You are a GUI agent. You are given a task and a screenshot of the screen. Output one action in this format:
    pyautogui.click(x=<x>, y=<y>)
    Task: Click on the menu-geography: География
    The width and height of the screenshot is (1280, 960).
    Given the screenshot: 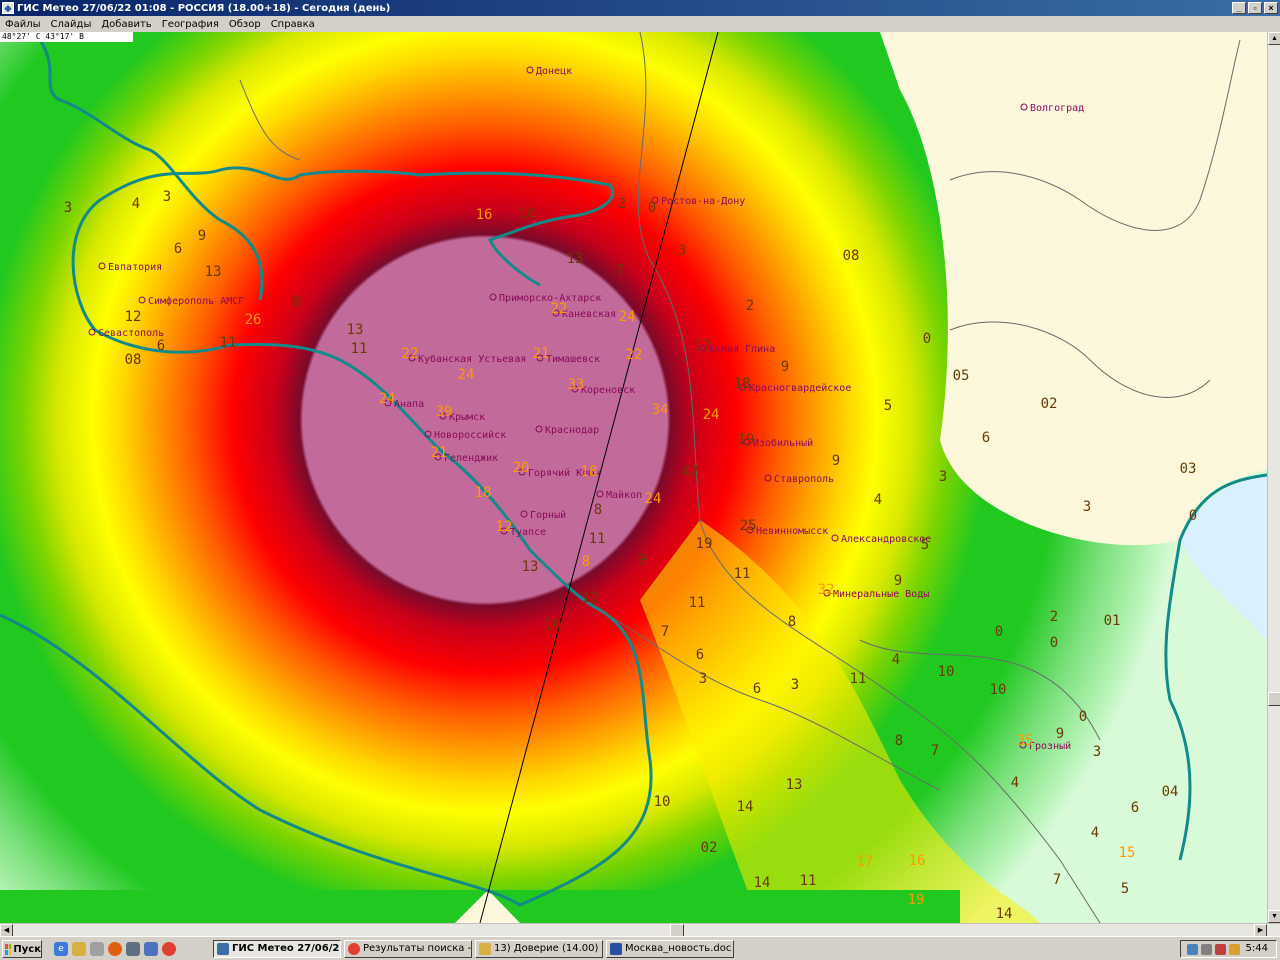 What is the action you would take?
    pyautogui.click(x=190, y=24)
    